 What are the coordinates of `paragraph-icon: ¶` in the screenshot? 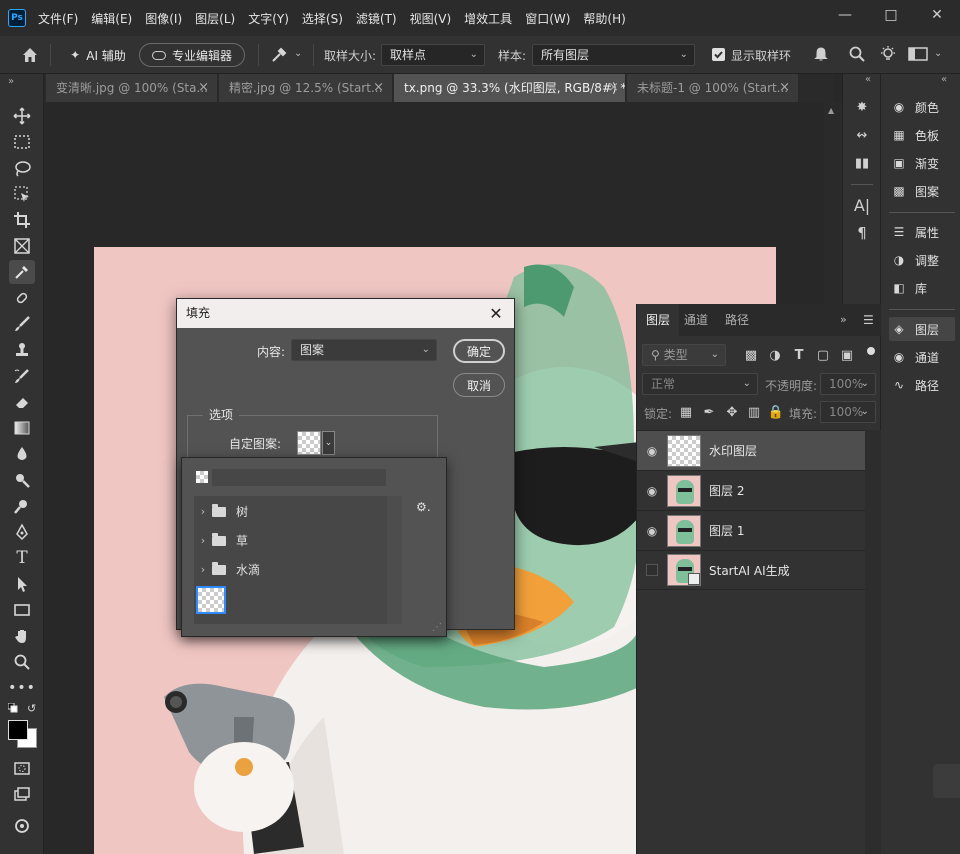 It's located at (862, 233).